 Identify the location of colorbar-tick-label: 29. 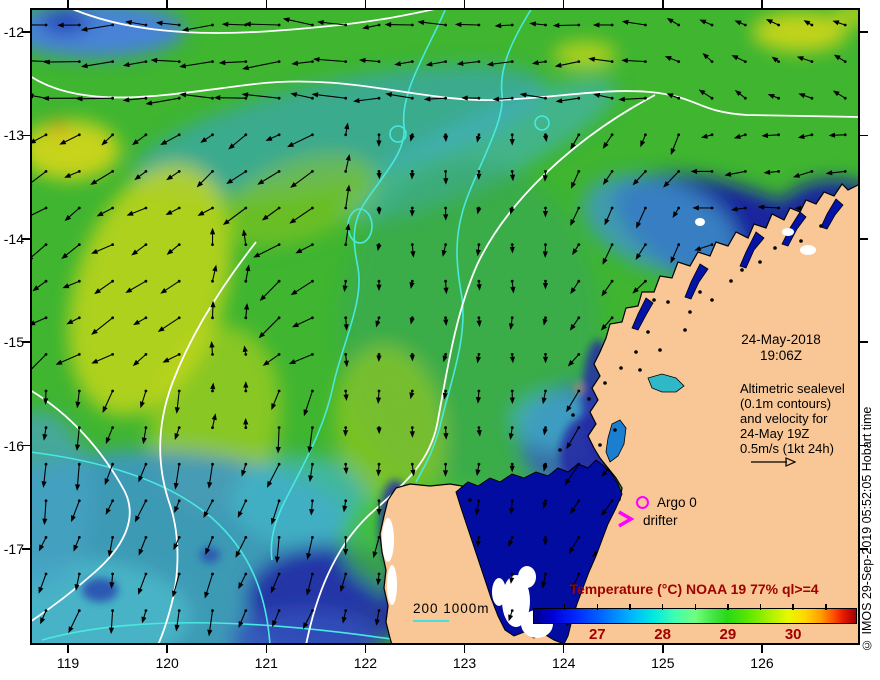
(728, 634).